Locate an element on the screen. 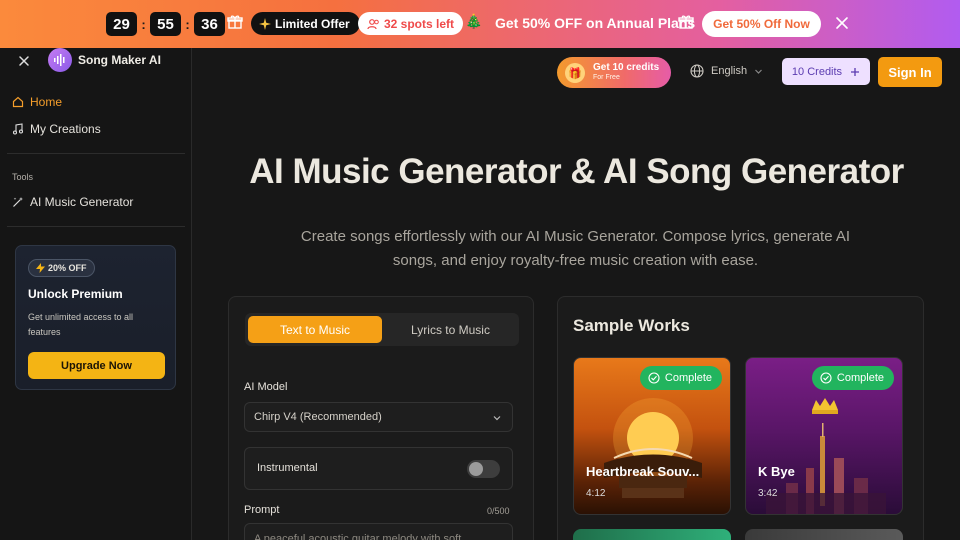 This screenshot has width=960, height=540. sidebar-item-label: Home is located at coordinates (46, 102).